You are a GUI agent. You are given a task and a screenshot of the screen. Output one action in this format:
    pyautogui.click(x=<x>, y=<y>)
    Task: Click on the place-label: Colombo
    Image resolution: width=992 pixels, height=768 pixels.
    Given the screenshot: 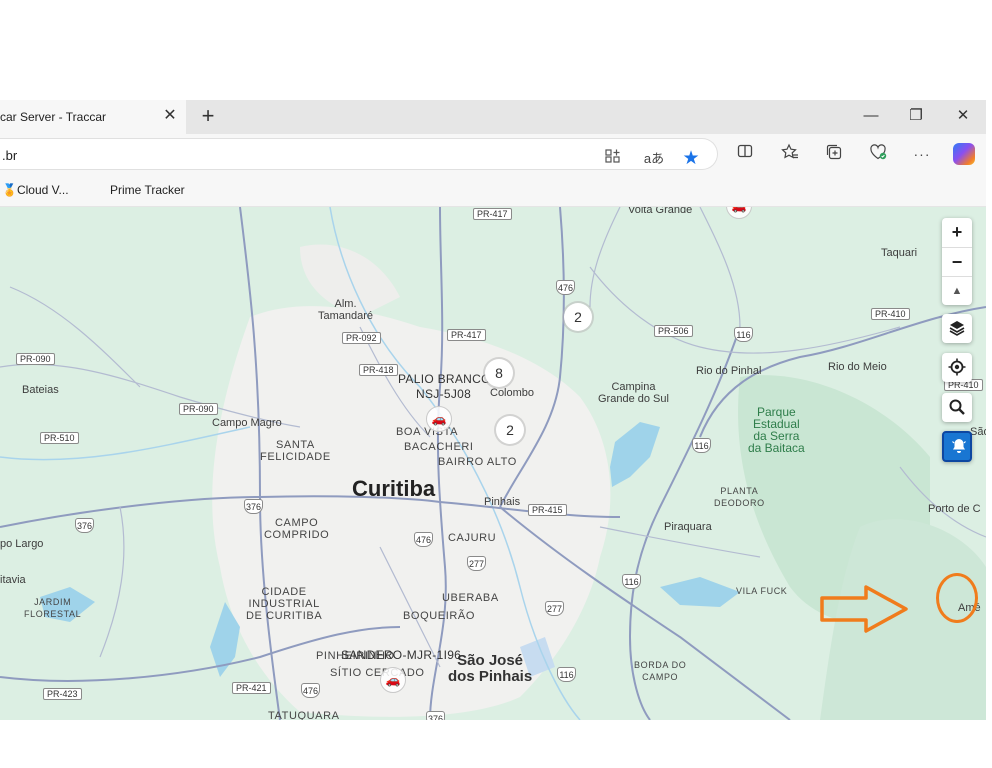 What is the action you would take?
    pyautogui.click(x=512, y=393)
    